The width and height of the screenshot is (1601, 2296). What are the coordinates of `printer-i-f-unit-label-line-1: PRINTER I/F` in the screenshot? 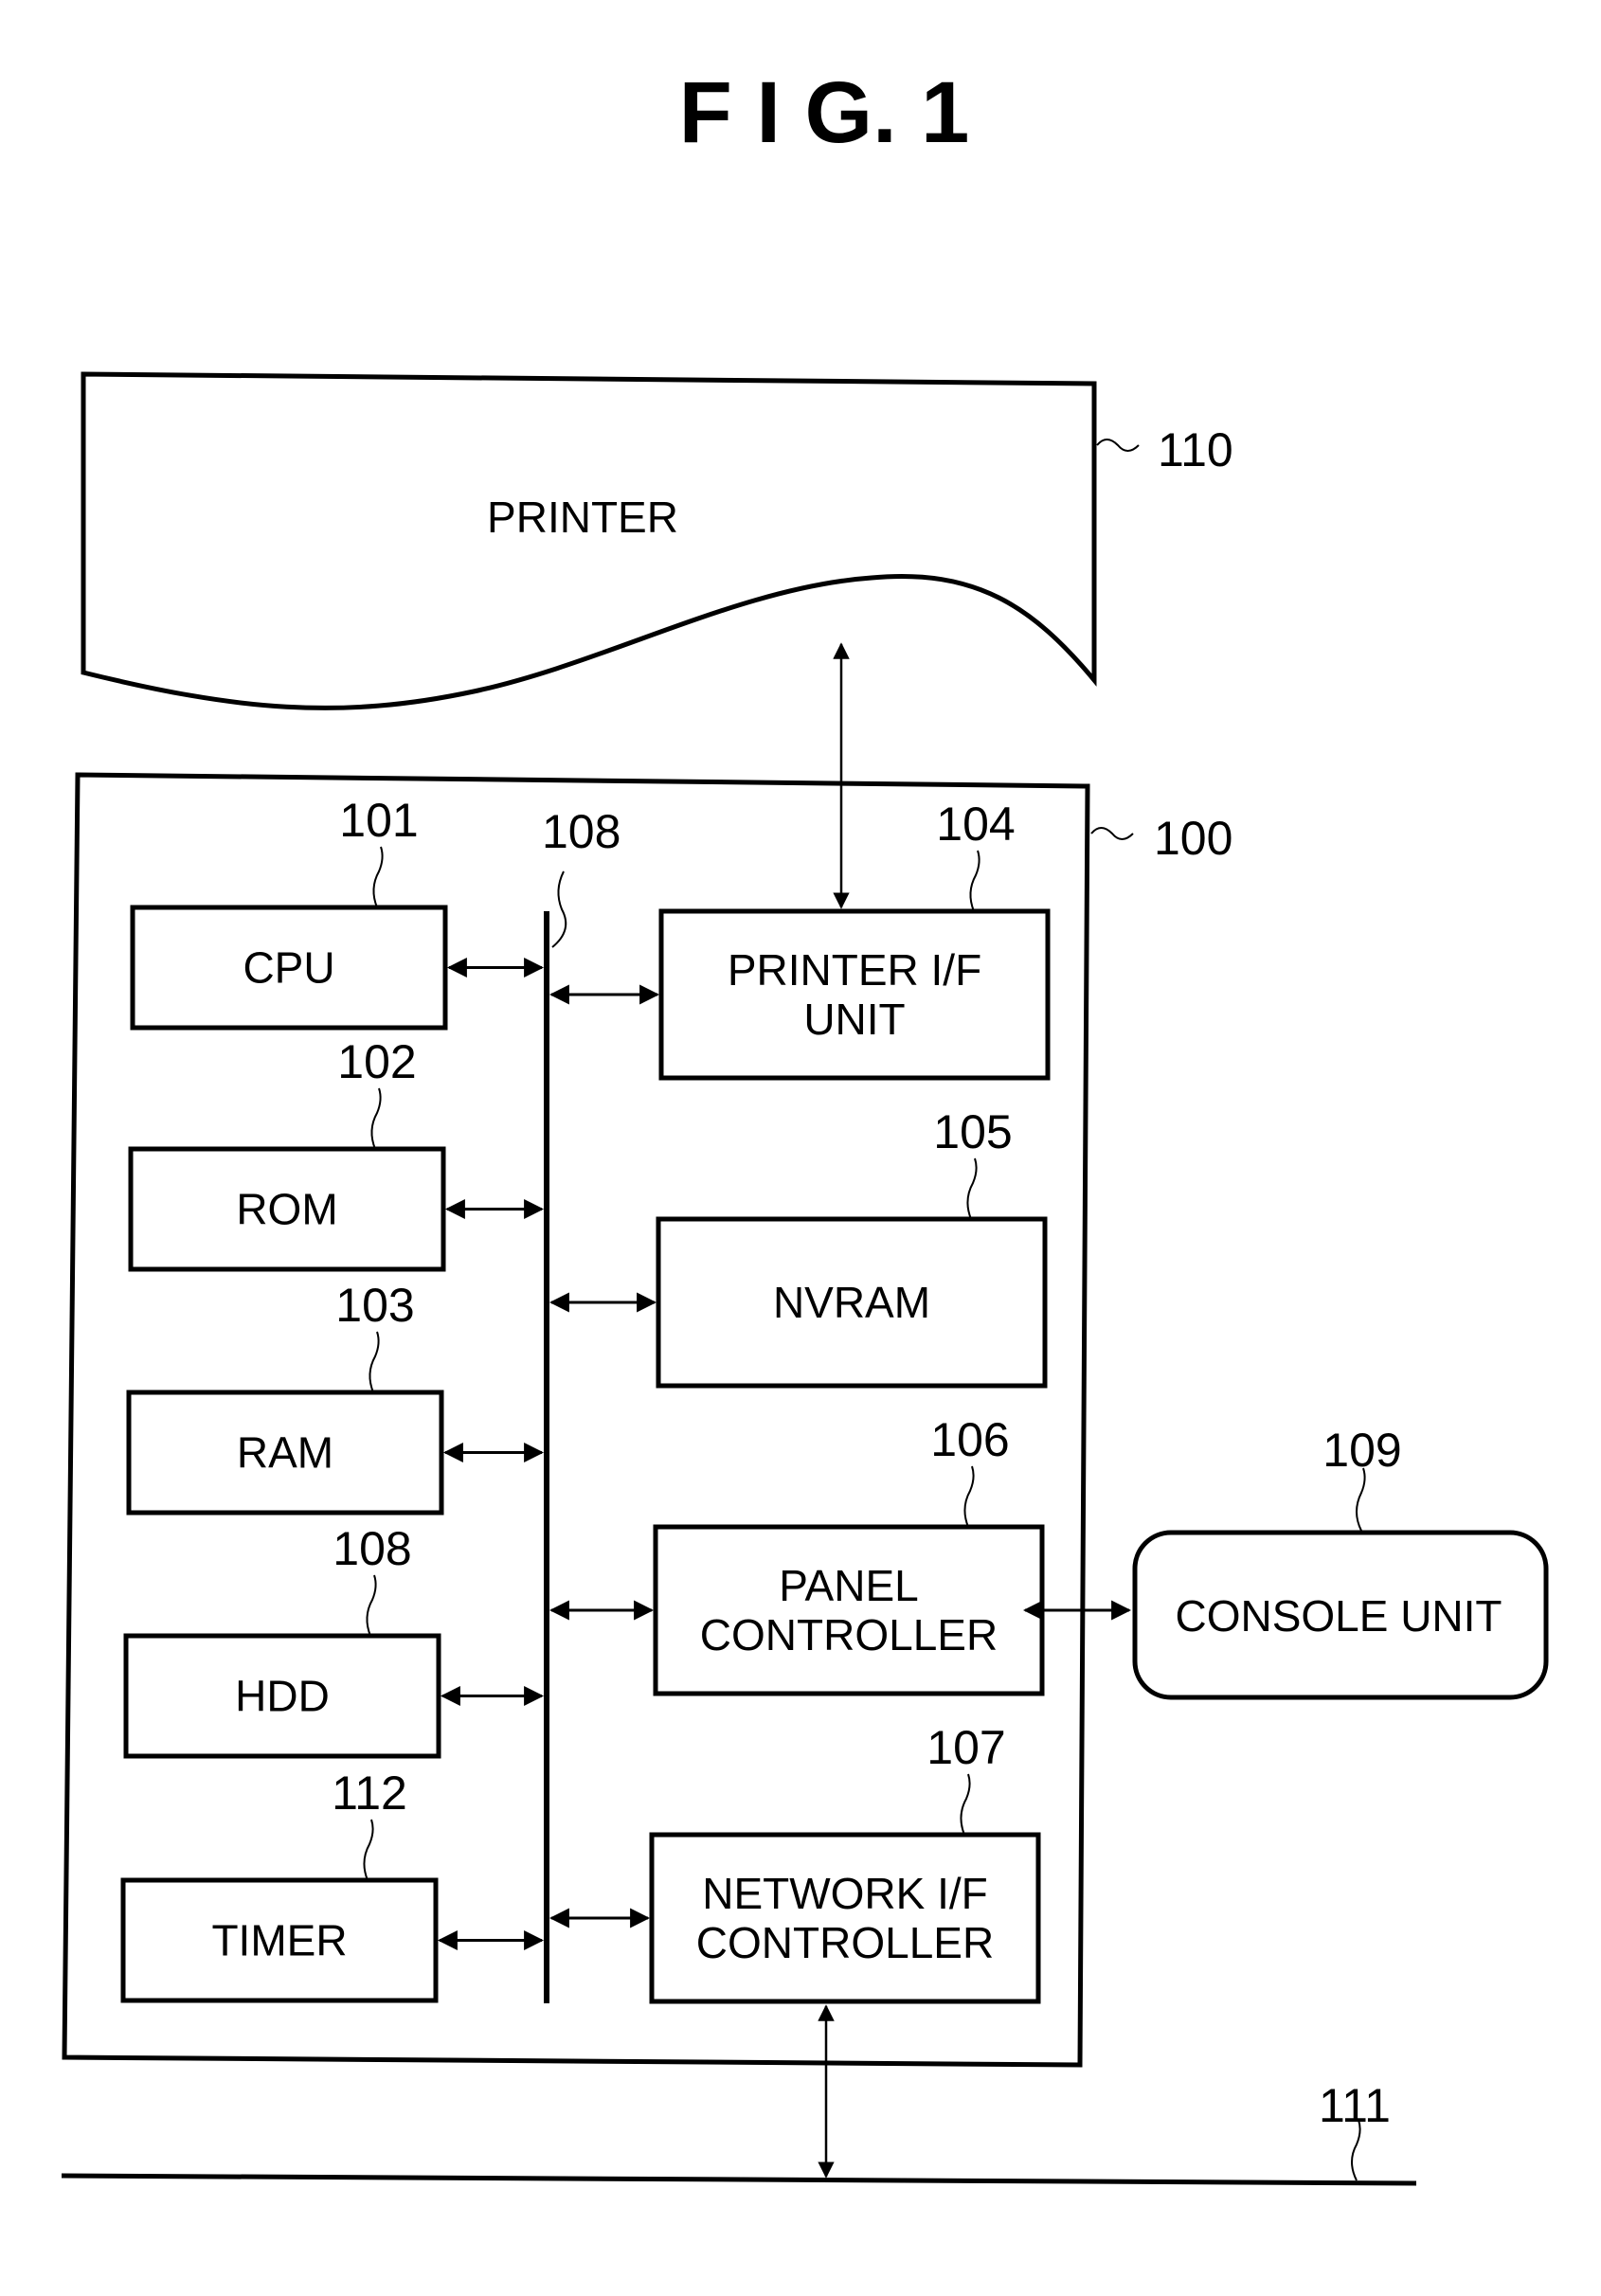 It's located at (854, 970).